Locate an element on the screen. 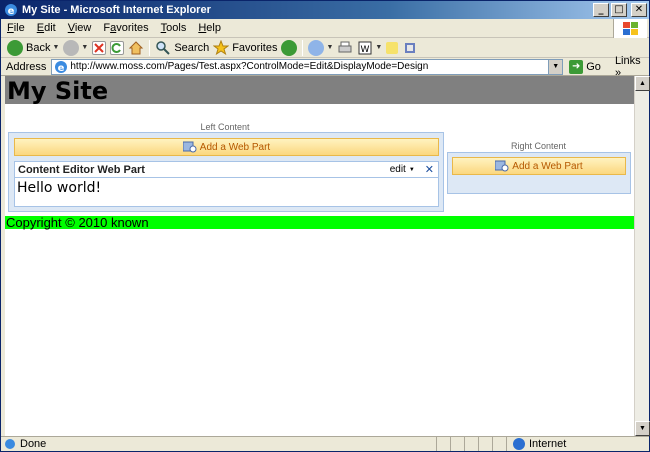  vertical-scrollbar: ▲ ▼ is located at coordinates (642, 256).